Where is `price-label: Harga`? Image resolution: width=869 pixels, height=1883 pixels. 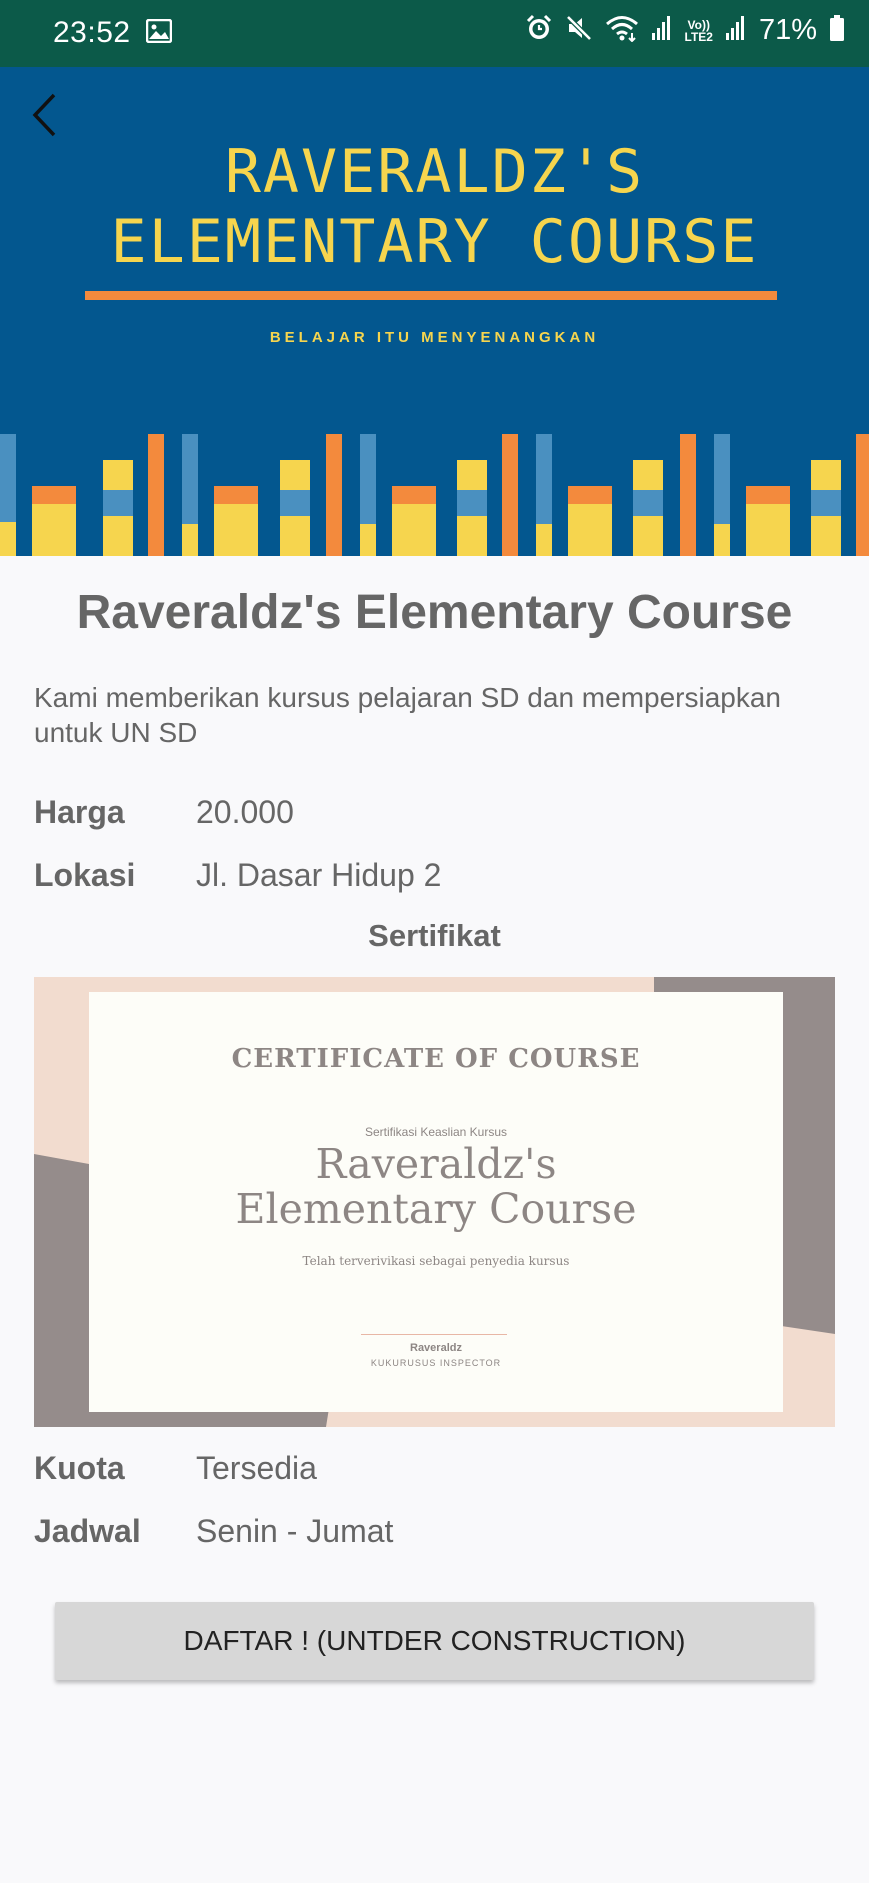
price-label: Harga is located at coordinates (79, 812).